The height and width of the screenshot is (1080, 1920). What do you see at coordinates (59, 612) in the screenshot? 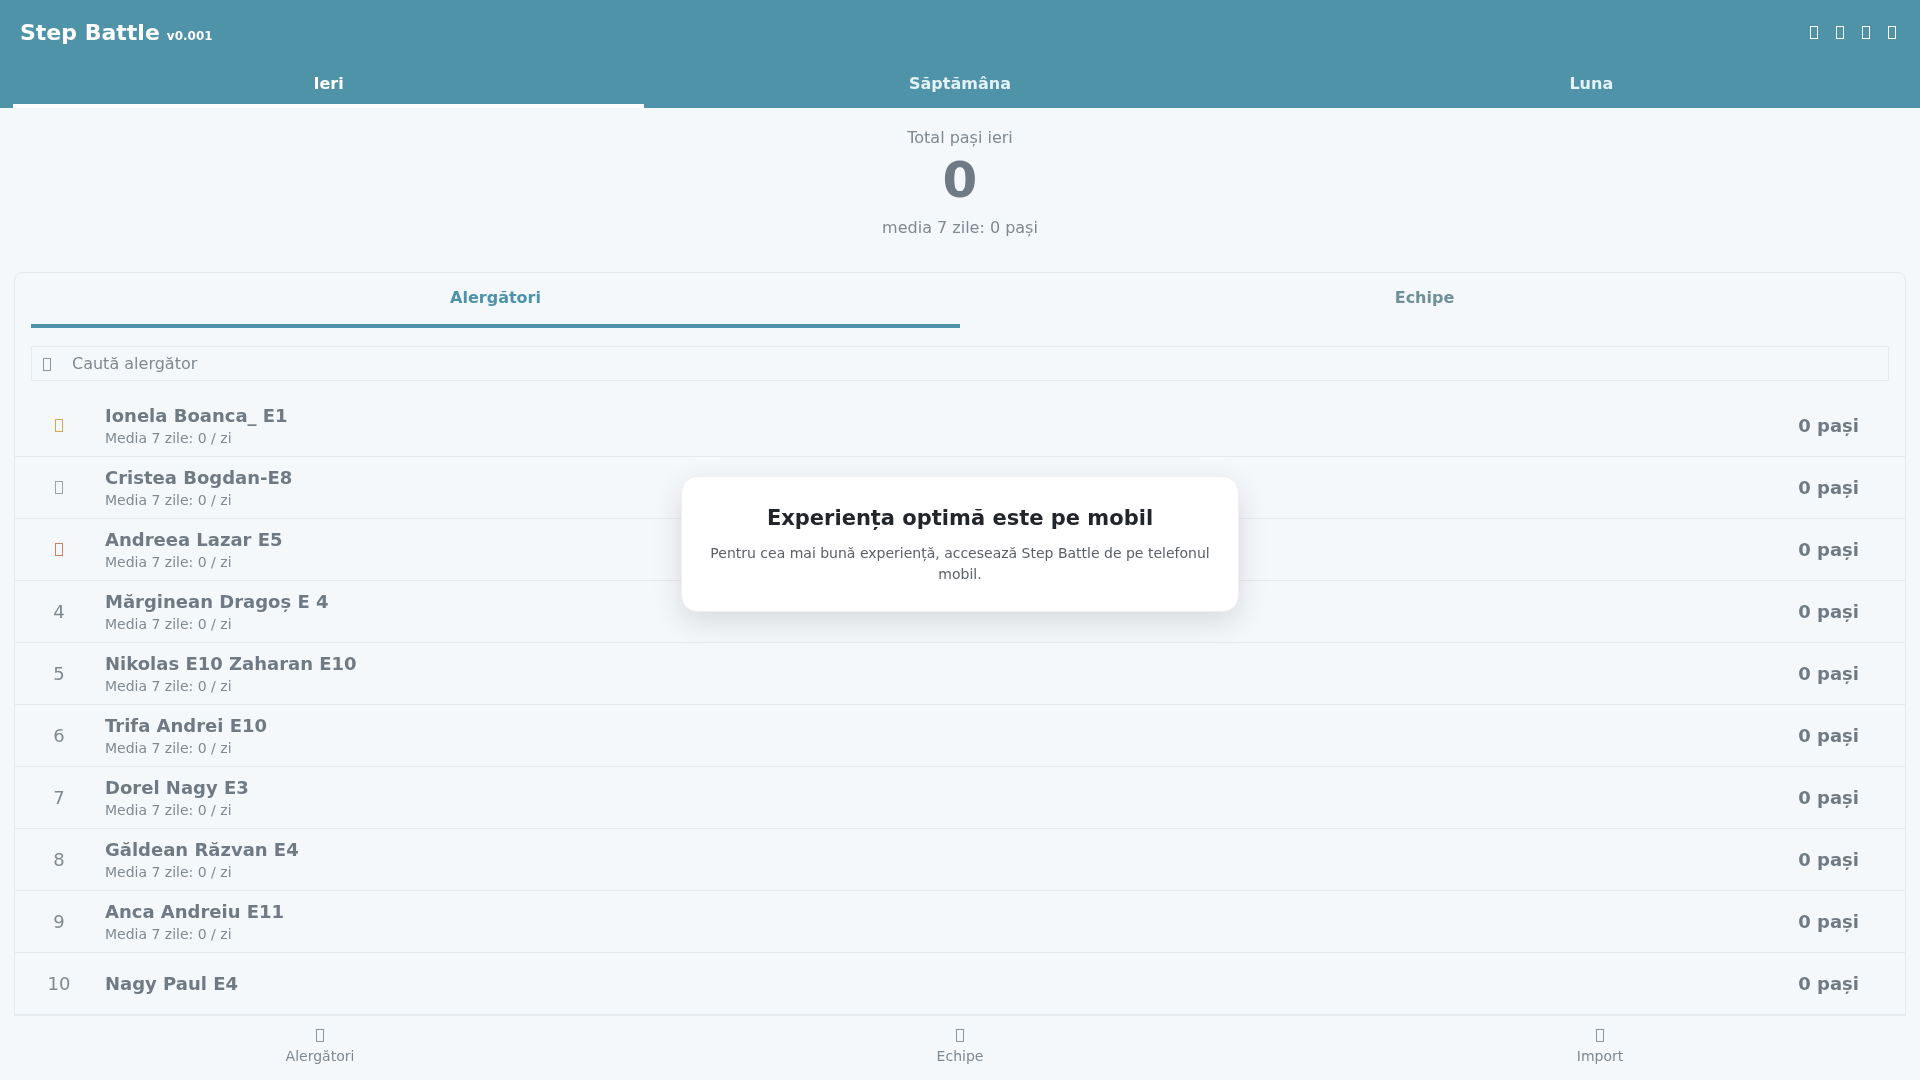
I see `rank-number: 4` at bounding box center [59, 612].